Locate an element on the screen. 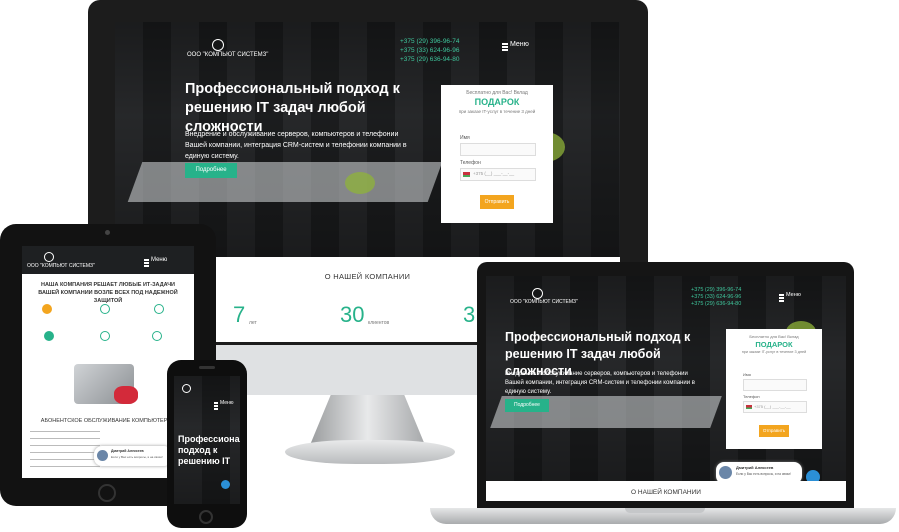  phone-header: Меню is located at coordinates (207, 393).